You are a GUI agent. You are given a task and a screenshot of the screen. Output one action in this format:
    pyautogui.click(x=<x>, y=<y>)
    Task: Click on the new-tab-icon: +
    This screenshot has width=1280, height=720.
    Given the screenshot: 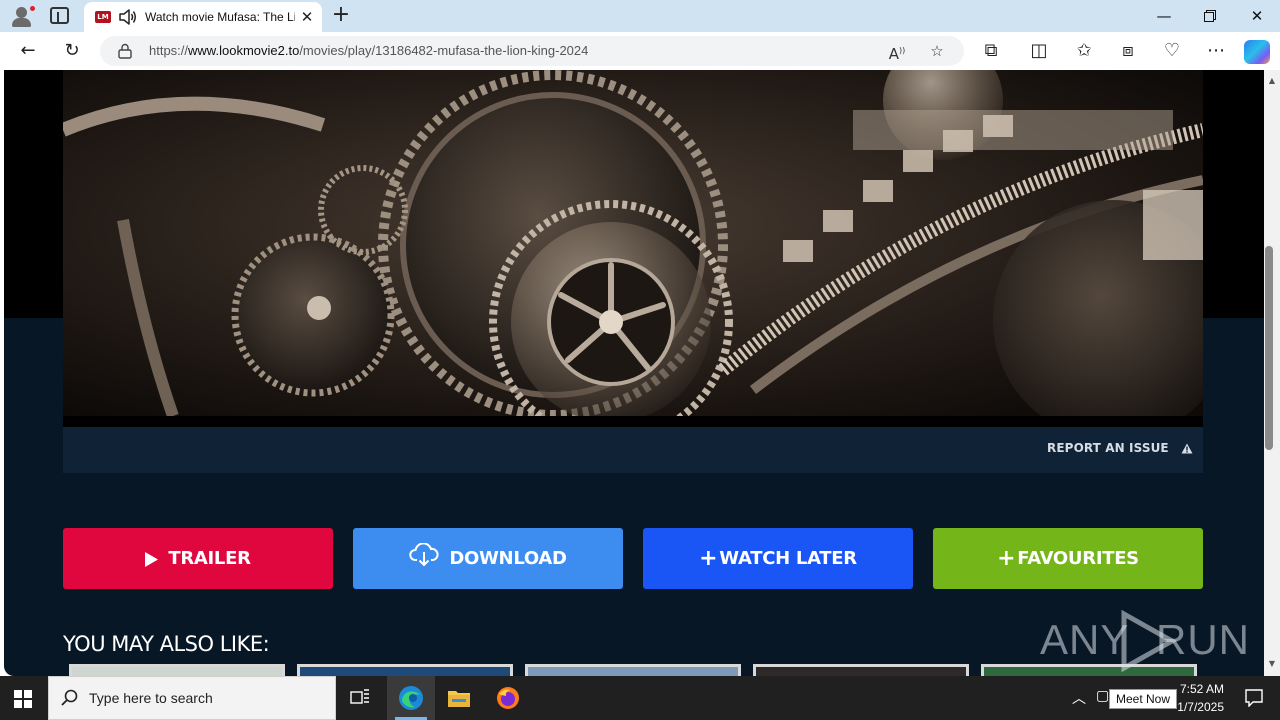 What is the action you would take?
    pyautogui.click(x=341, y=15)
    